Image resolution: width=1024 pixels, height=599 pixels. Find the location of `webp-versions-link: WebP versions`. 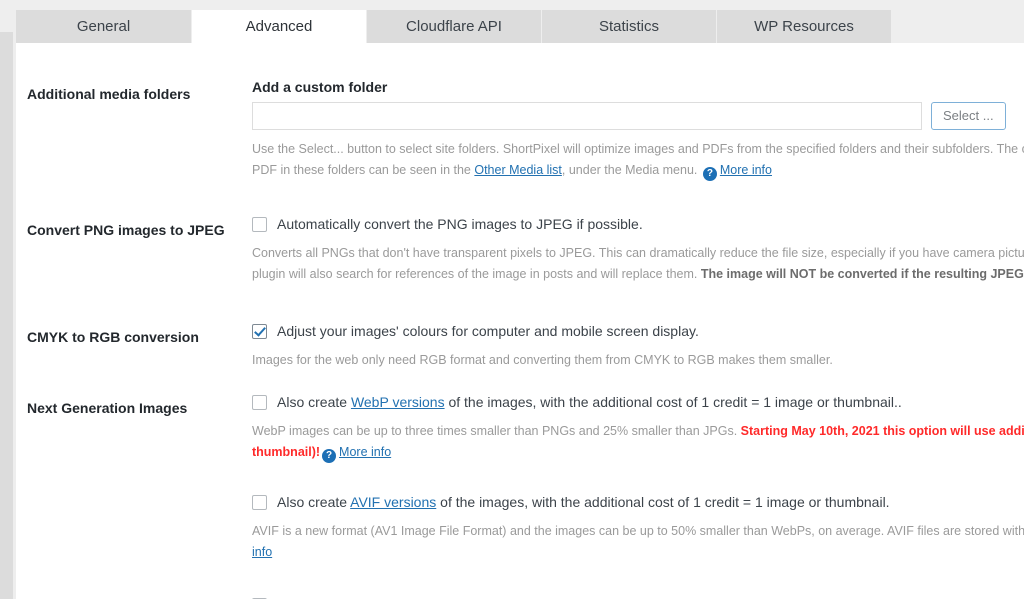

webp-versions-link: WebP versions is located at coordinates (398, 402).